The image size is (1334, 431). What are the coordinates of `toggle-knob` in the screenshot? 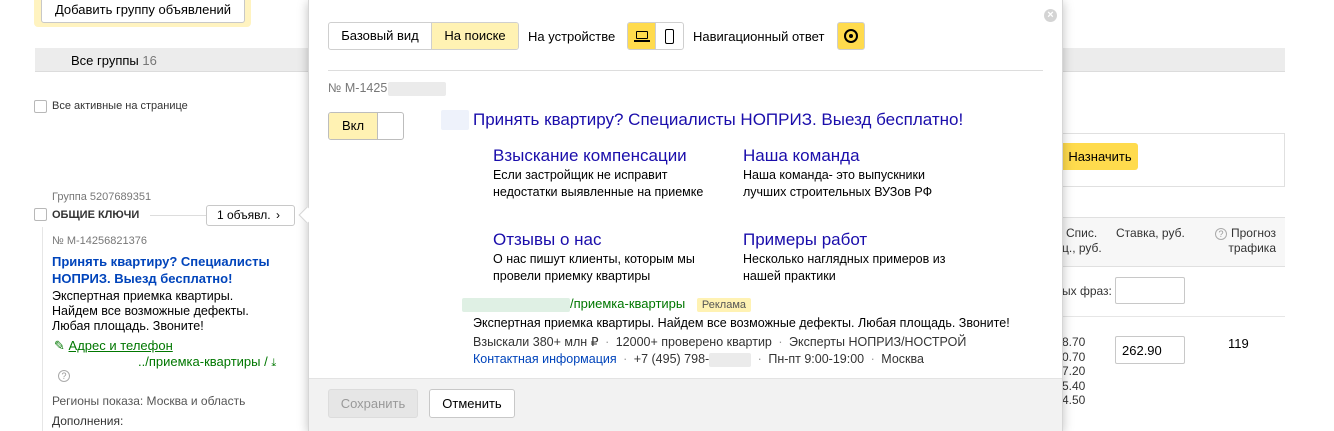 It's located at (390, 126).